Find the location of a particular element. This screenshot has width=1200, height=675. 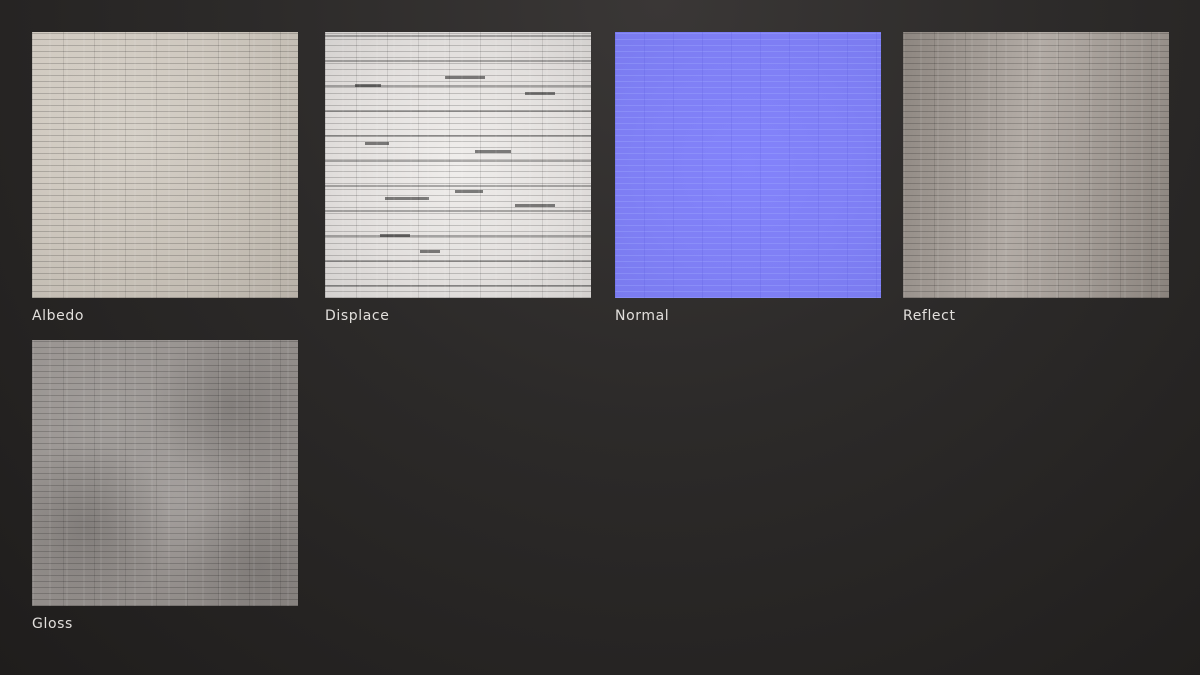

map-card-albedo: Albedo is located at coordinates (166, 178).